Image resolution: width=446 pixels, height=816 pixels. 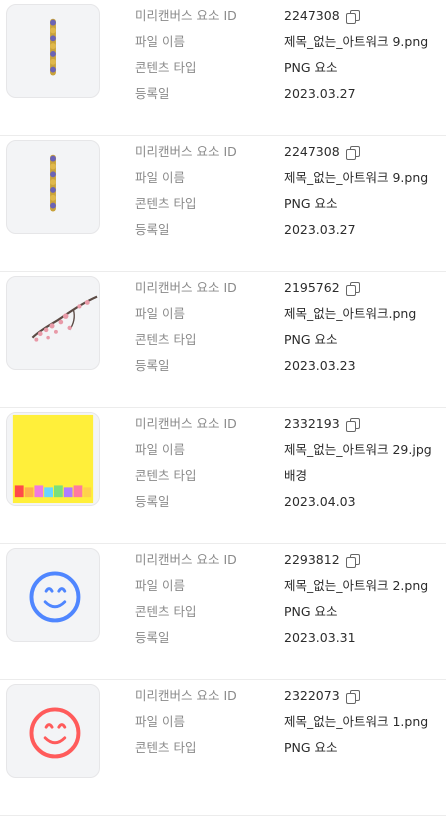 I want to click on date-value: 2023.03.31, so click(x=320, y=637).